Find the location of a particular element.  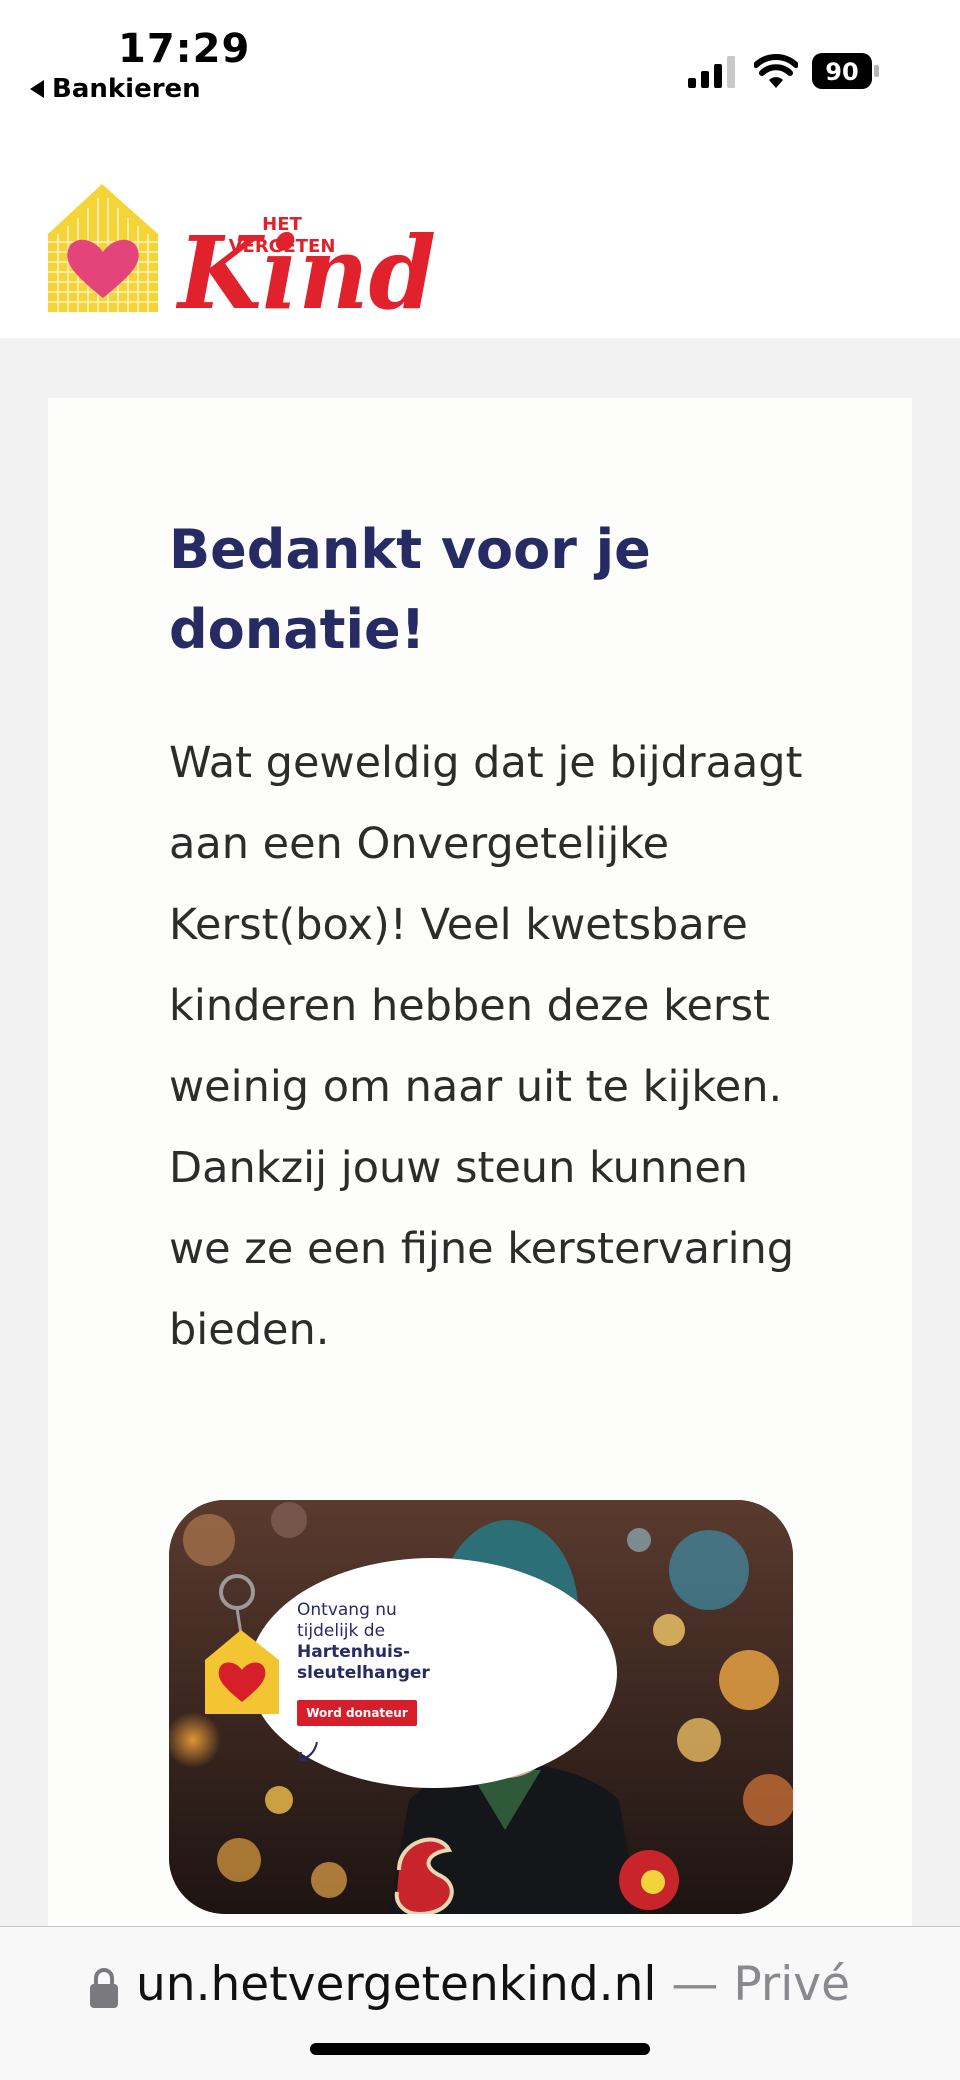

url-domain: un.hetvergetenkind.nl is located at coordinates (396, 1984).